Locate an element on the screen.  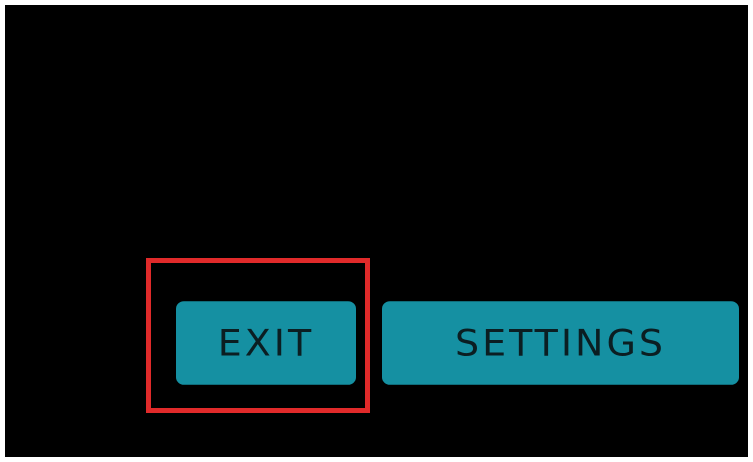
exit-button-label: EXIT is located at coordinates (266, 343).